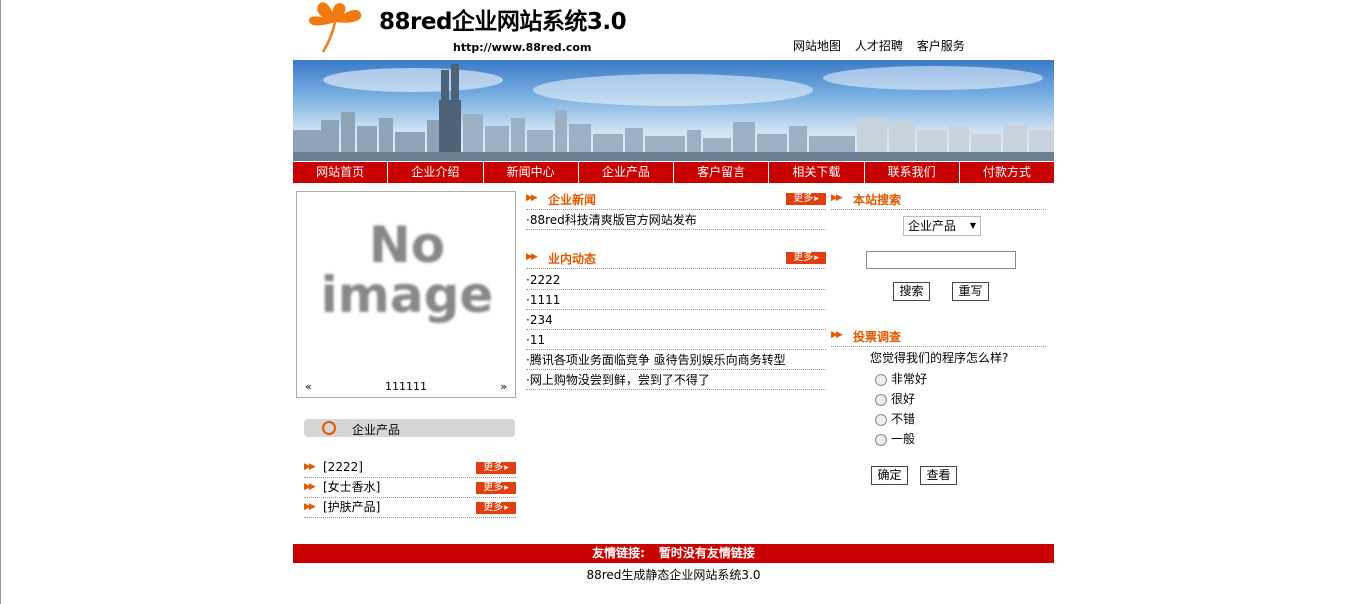 Image resolution: width=1346 pixels, height=604 pixels. I want to click on vote-title: 投票调查, so click(877, 337).